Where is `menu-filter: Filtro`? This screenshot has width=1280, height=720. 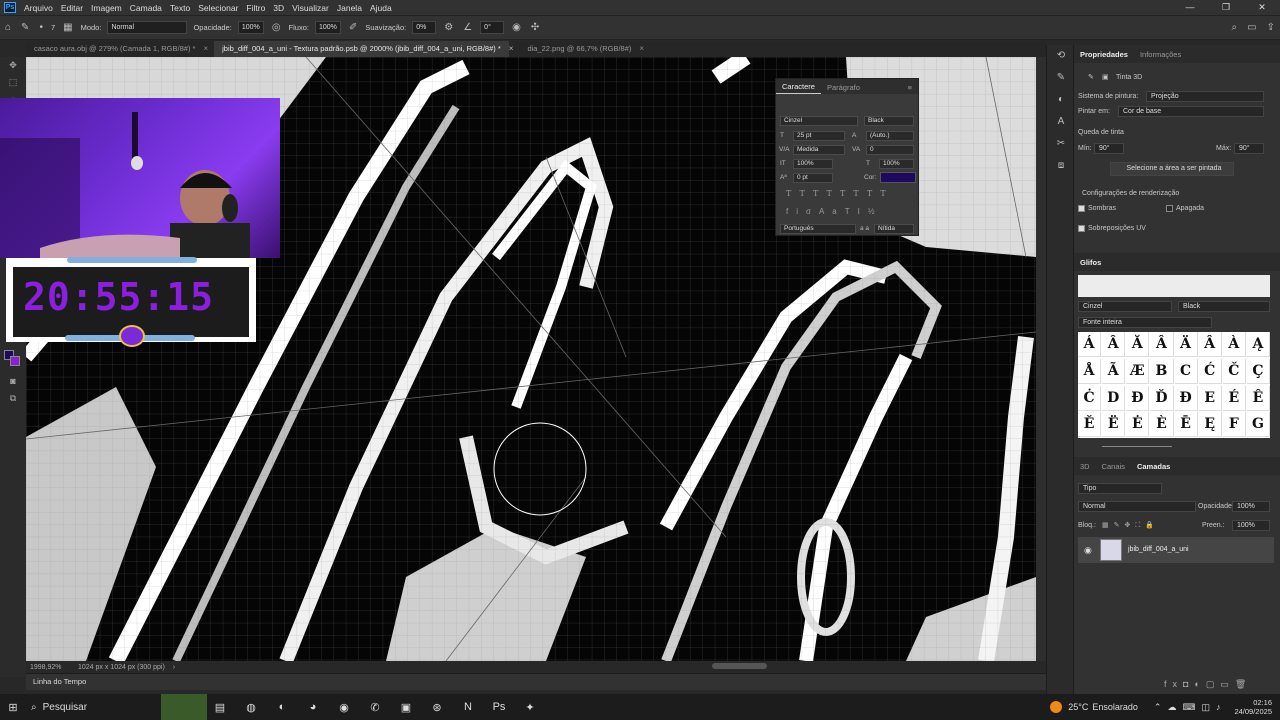 menu-filter: Filtro is located at coordinates (255, 8).